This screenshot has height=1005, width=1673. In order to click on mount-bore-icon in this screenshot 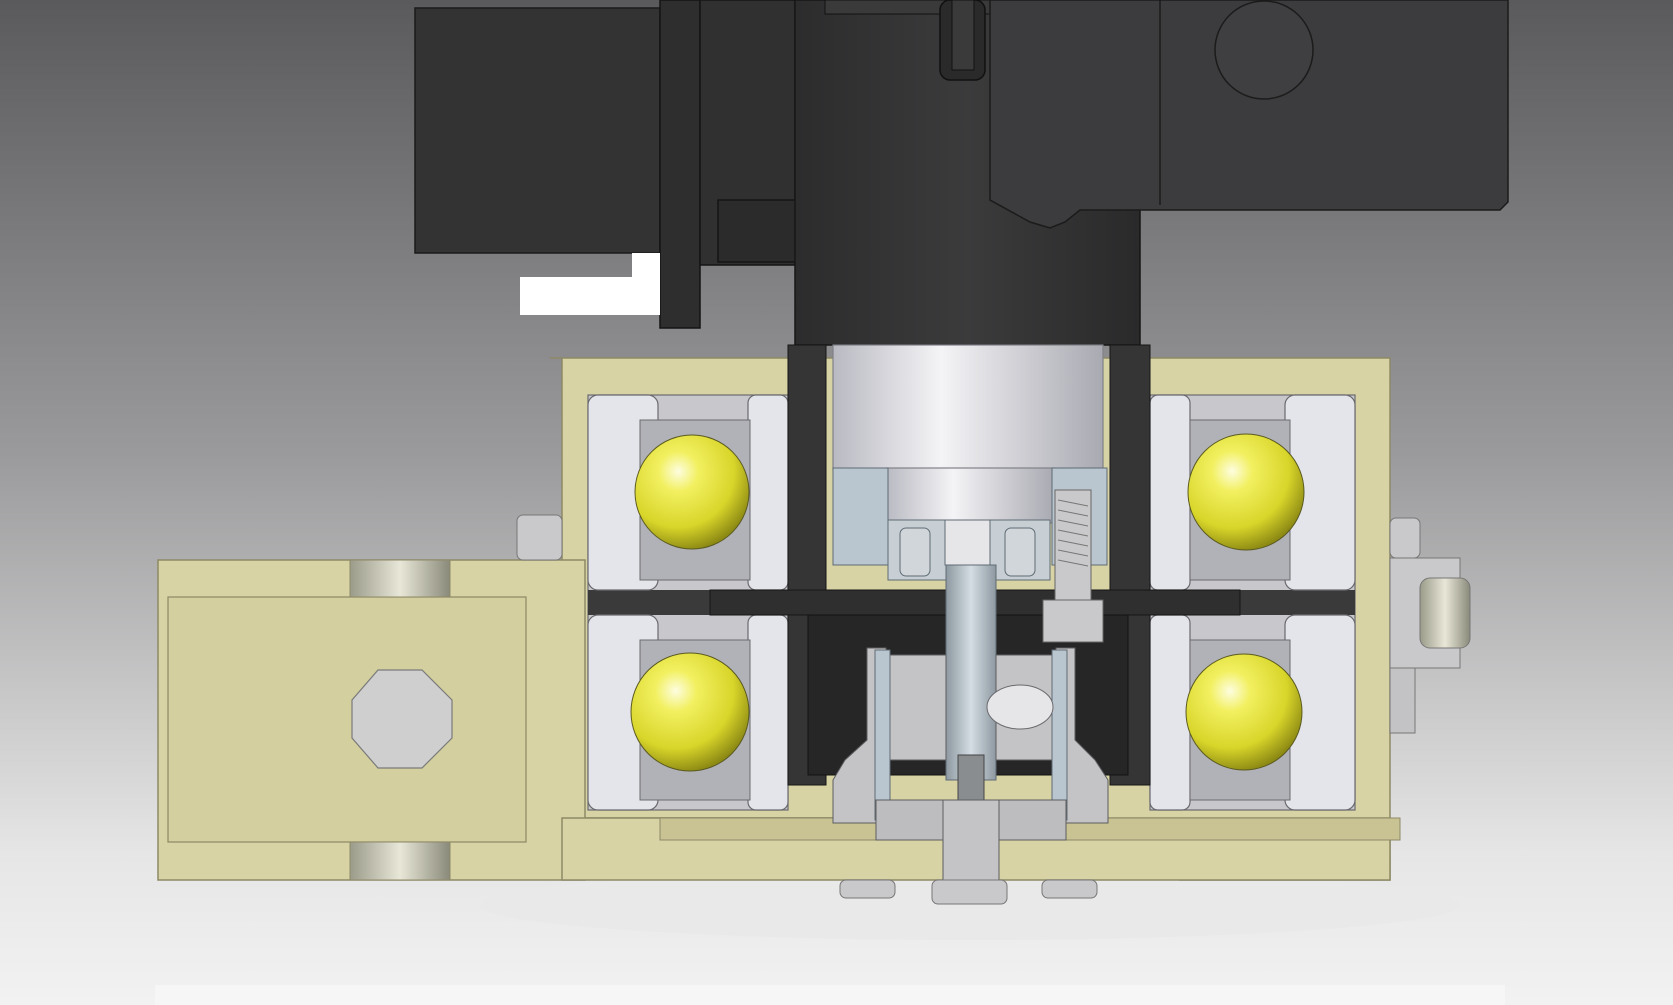, I will do `click(402, 719)`.